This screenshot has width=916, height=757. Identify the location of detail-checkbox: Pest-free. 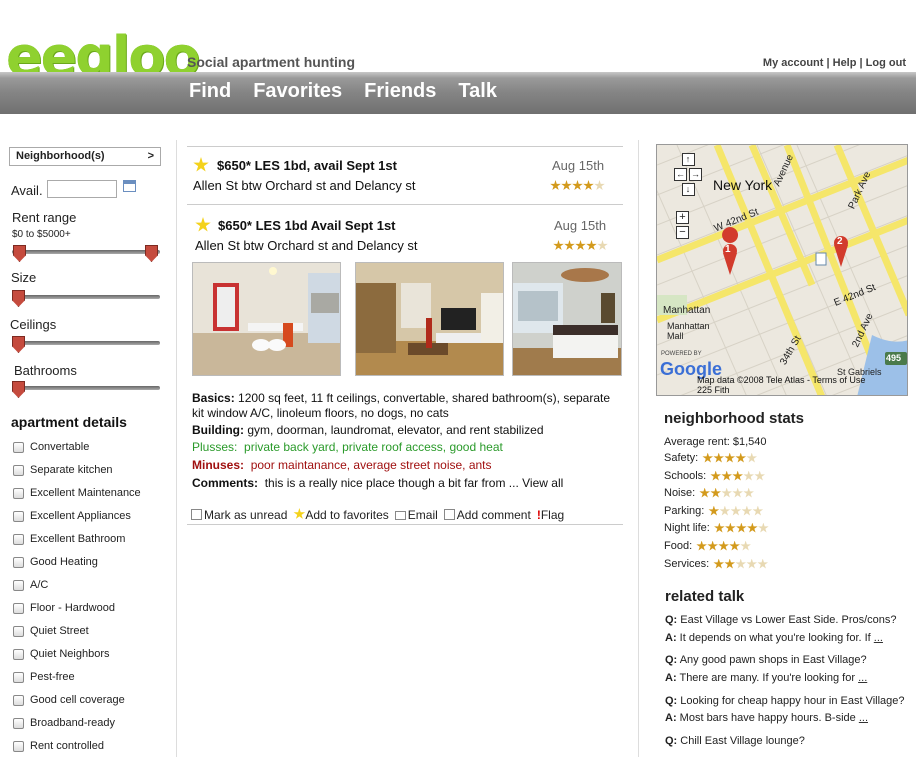
(44, 677).